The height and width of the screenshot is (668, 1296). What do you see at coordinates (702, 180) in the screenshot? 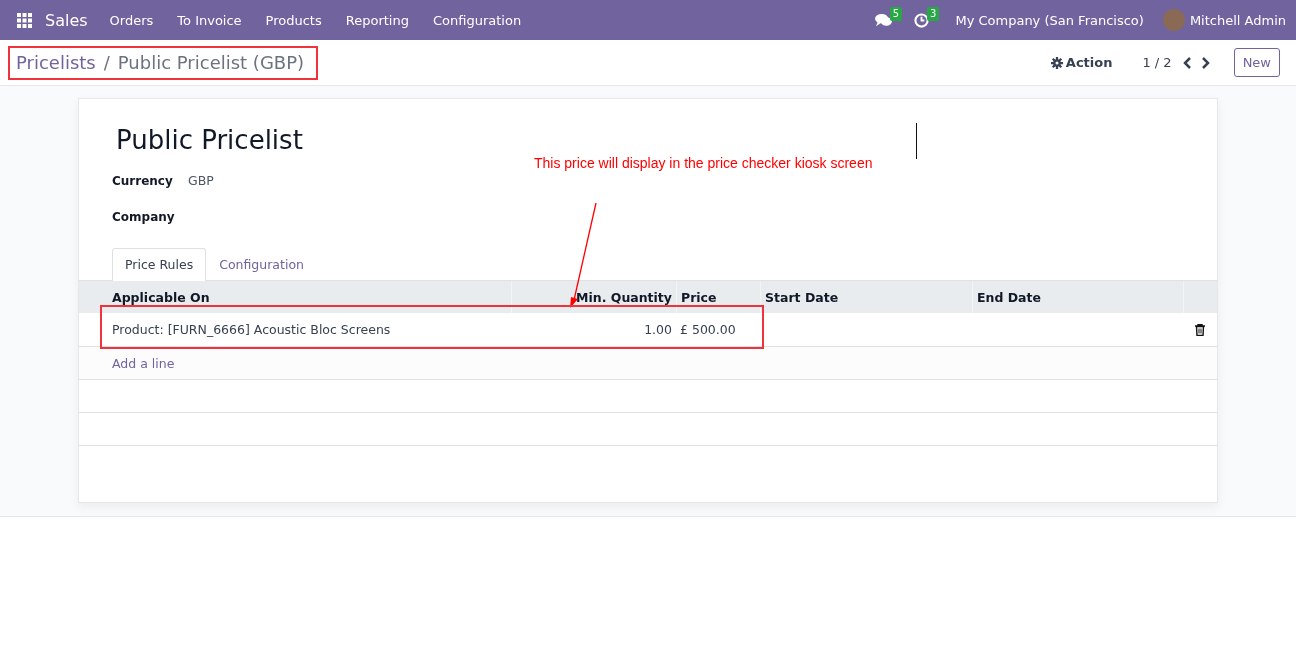
I see `field-value: GBP` at bounding box center [702, 180].